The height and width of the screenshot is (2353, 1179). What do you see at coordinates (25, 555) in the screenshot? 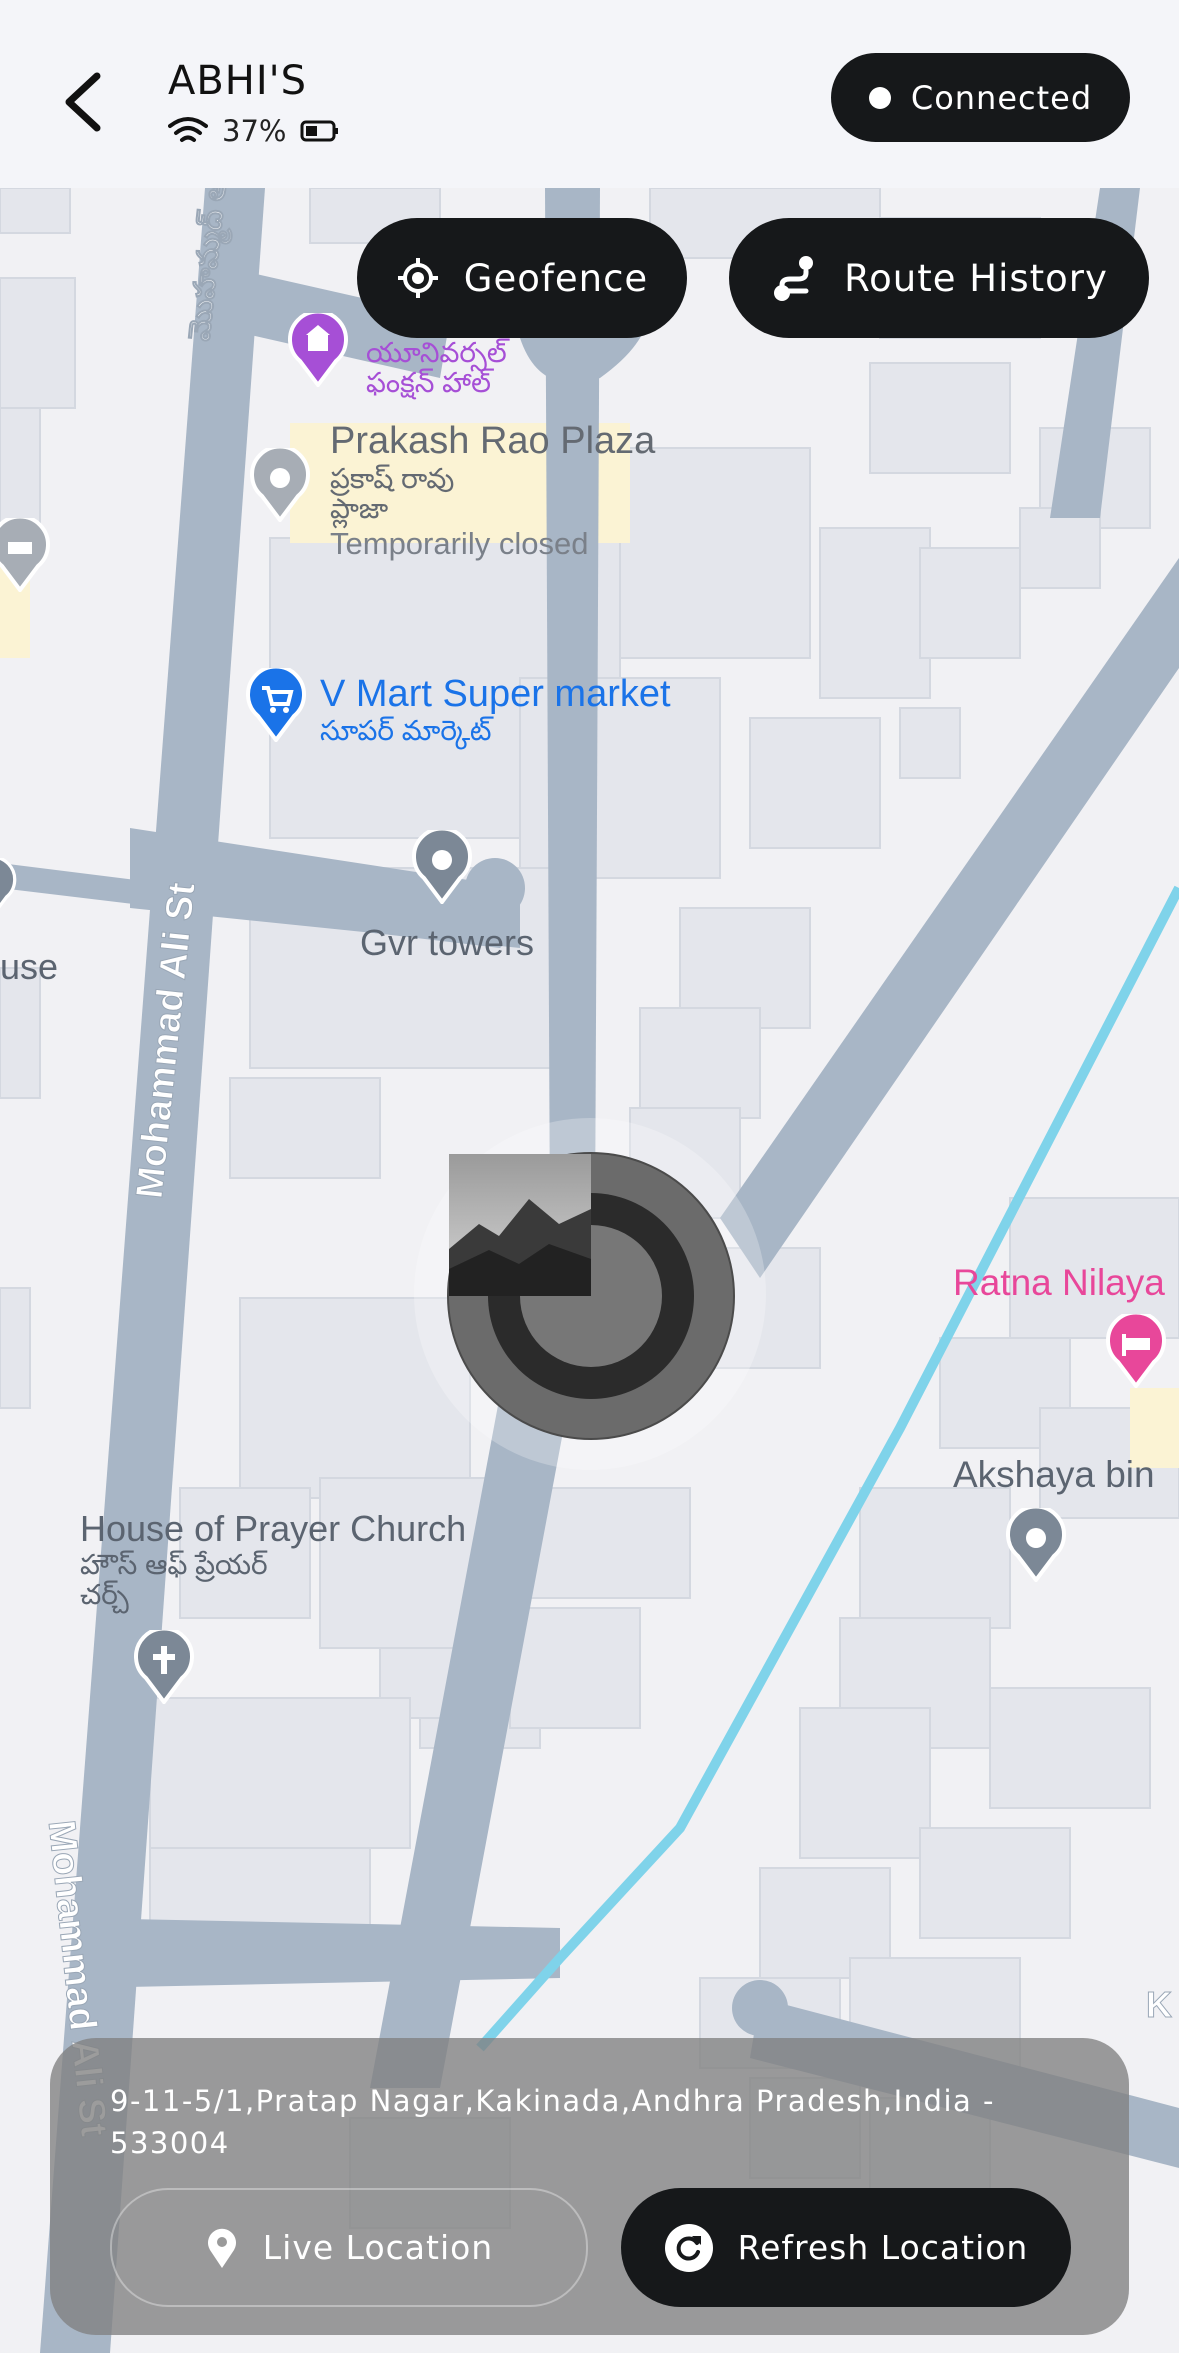
I see `hotel-pin-icon-left` at bounding box center [25, 555].